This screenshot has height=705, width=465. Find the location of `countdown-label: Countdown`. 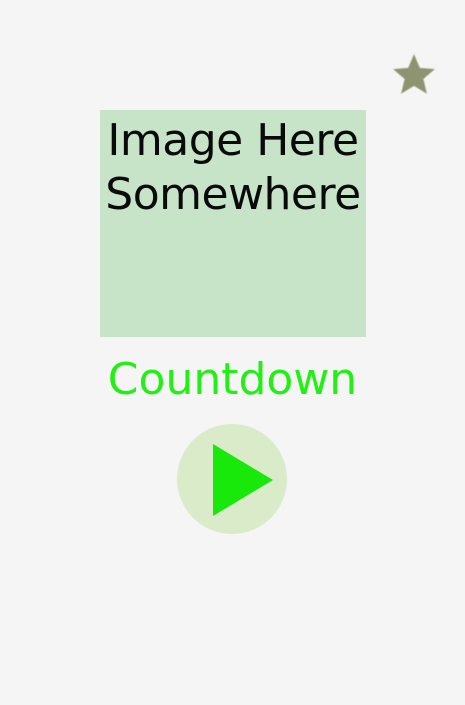

countdown-label: Countdown is located at coordinates (232, 379).